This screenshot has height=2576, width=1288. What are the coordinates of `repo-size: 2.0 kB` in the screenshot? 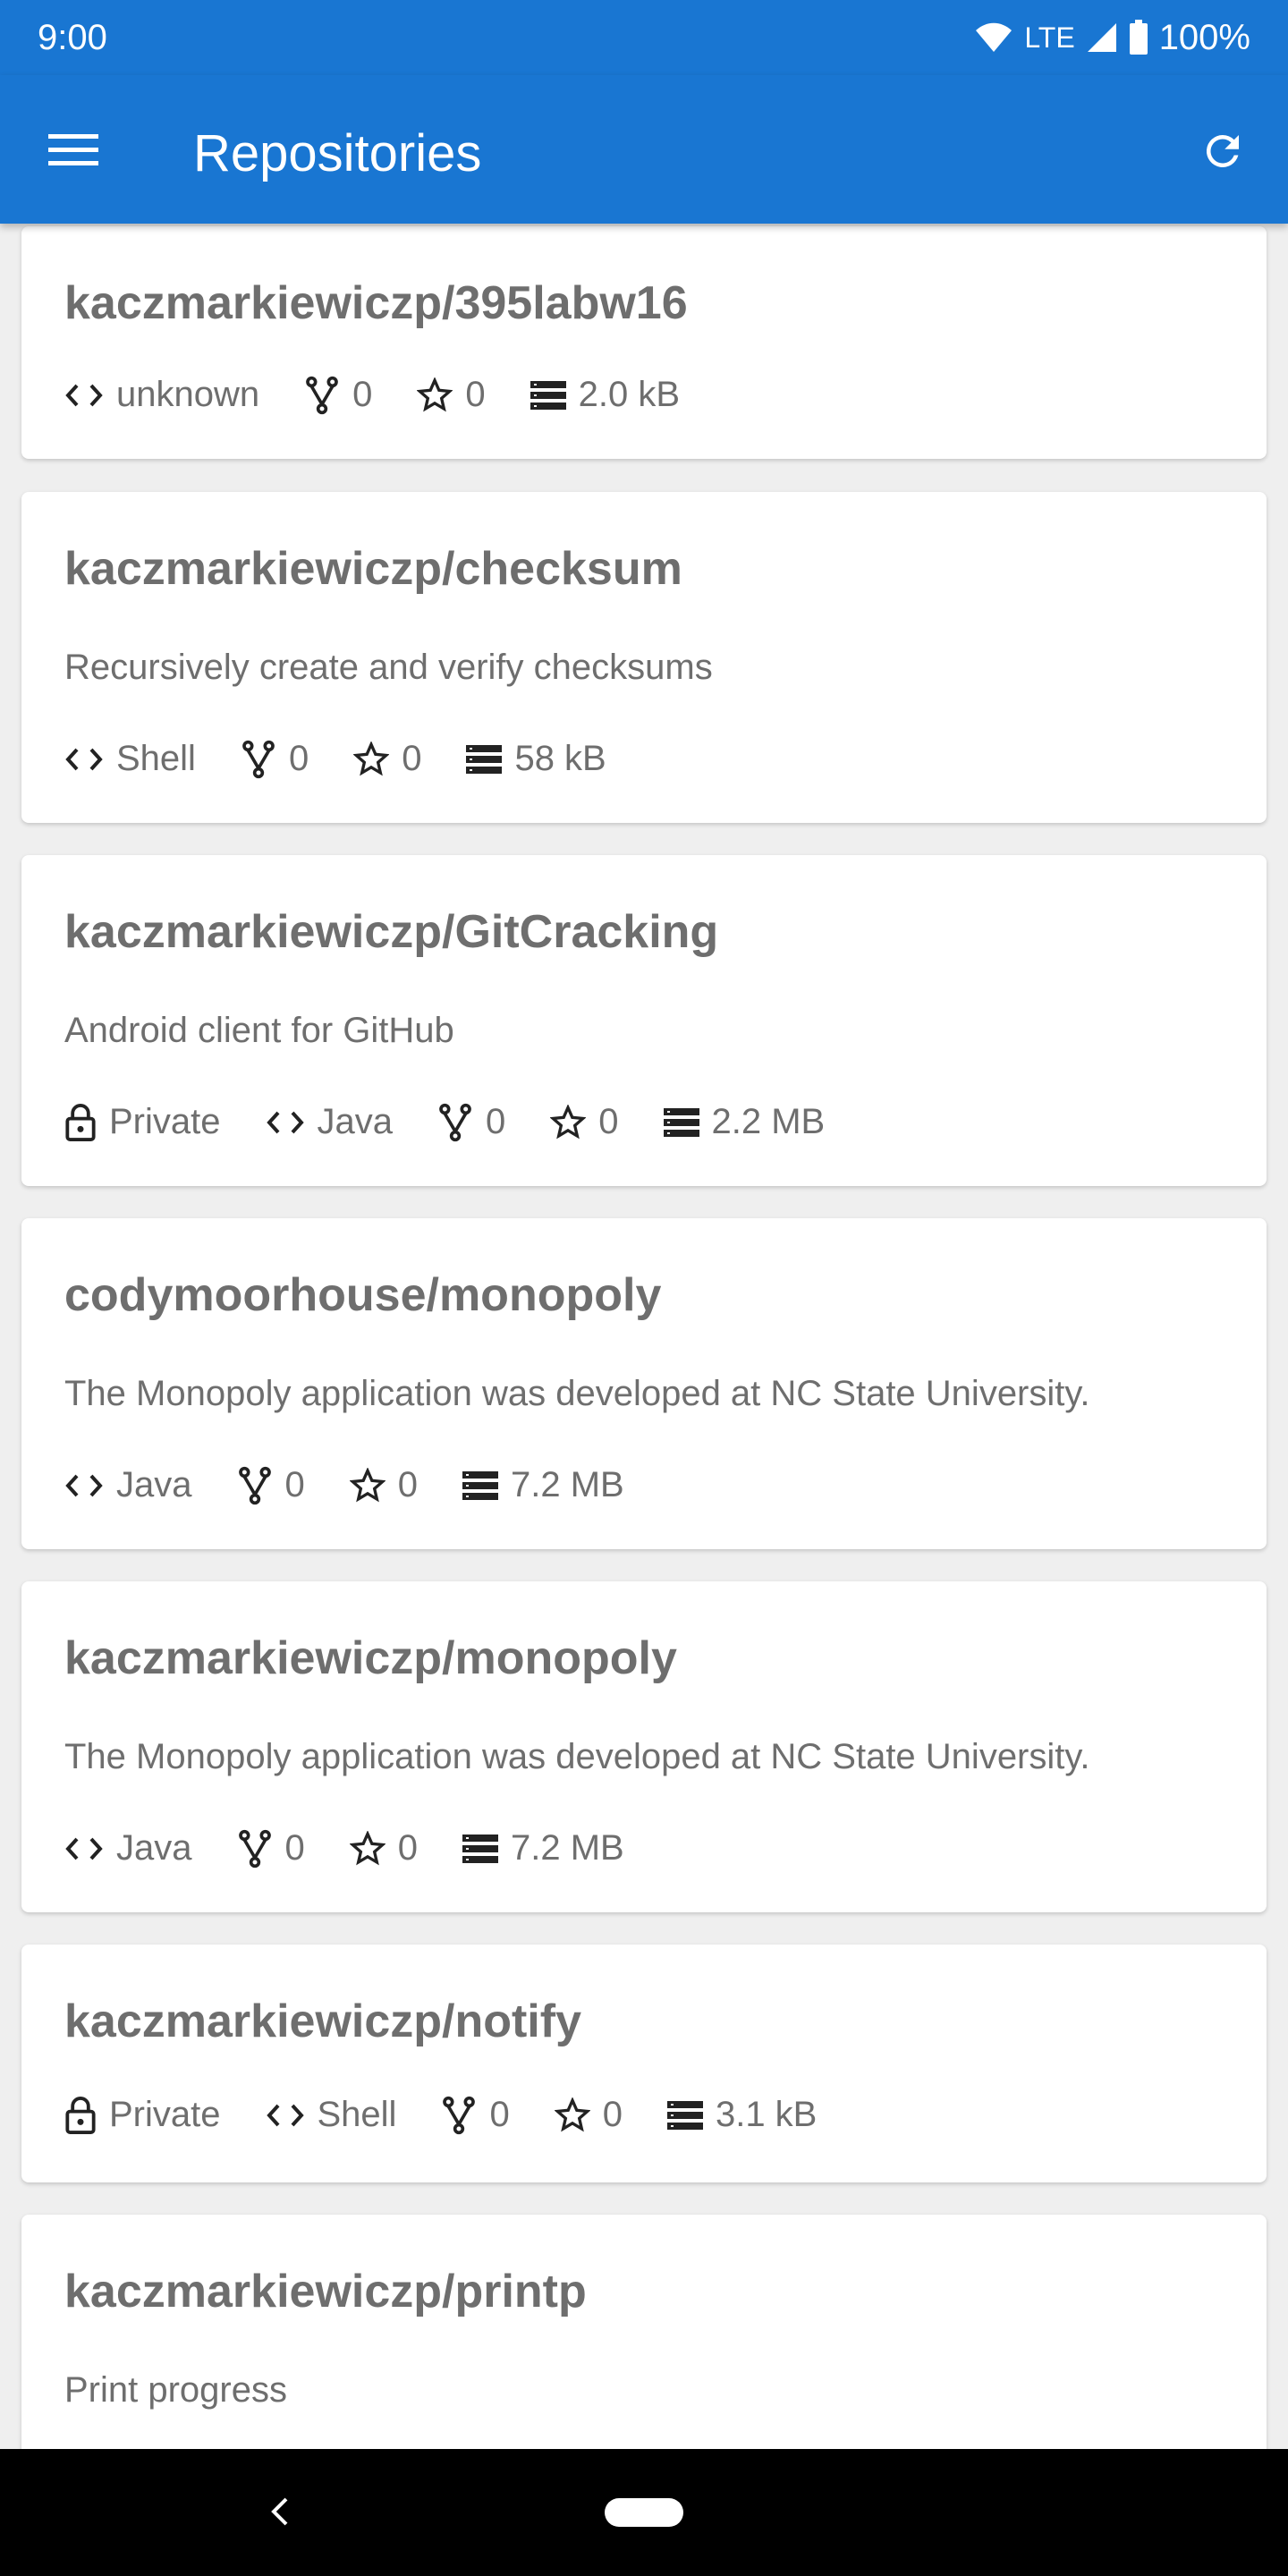 It's located at (605, 395).